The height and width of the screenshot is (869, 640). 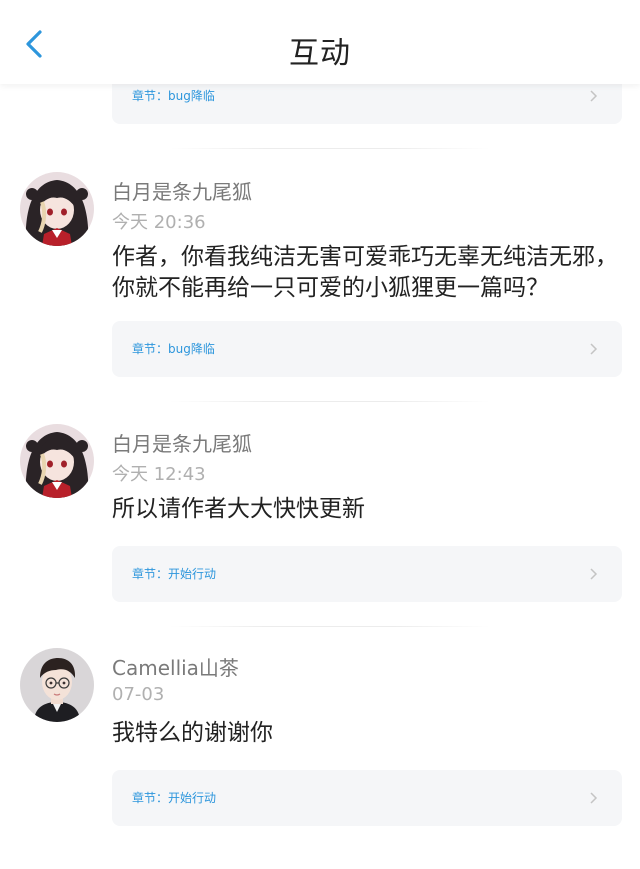 What do you see at coordinates (159, 222) in the screenshot?
I see `comment-time: 今天 20:36` at bounding box center [159, 222].